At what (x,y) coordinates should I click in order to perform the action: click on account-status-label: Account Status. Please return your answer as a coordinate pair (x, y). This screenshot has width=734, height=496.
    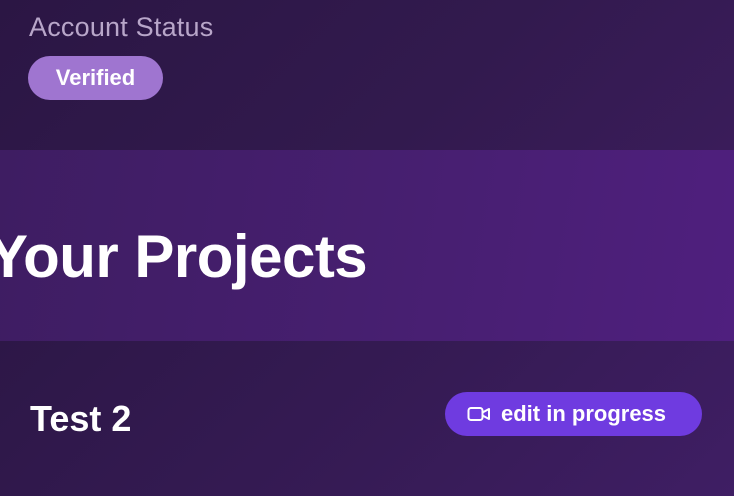
    Looking at the image, I should click on (121, 27).